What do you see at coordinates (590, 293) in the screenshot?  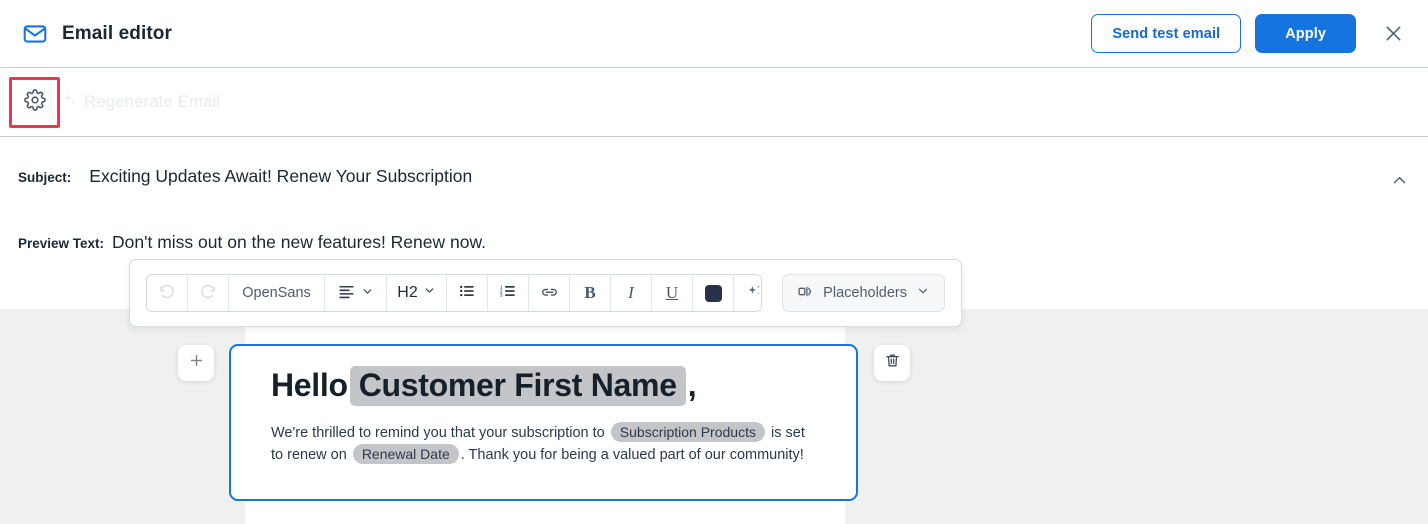 I see `bold-button: B` at bounding box center [590, 293].